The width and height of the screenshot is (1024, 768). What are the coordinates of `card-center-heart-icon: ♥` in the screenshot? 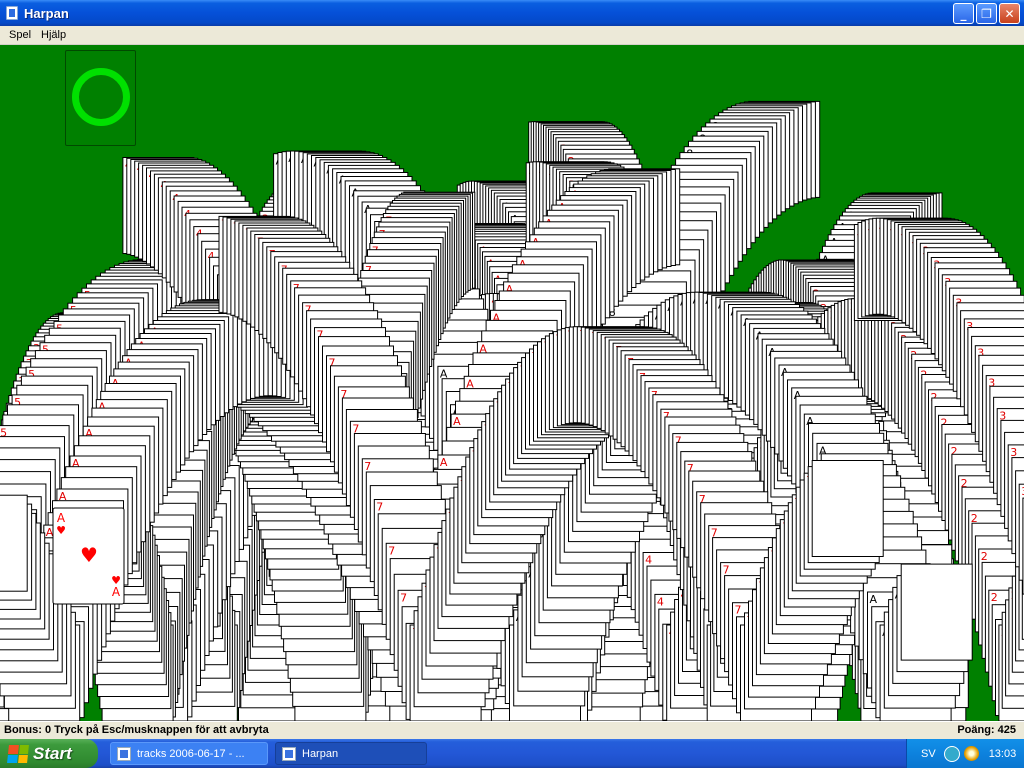 It's located at (89, 555).